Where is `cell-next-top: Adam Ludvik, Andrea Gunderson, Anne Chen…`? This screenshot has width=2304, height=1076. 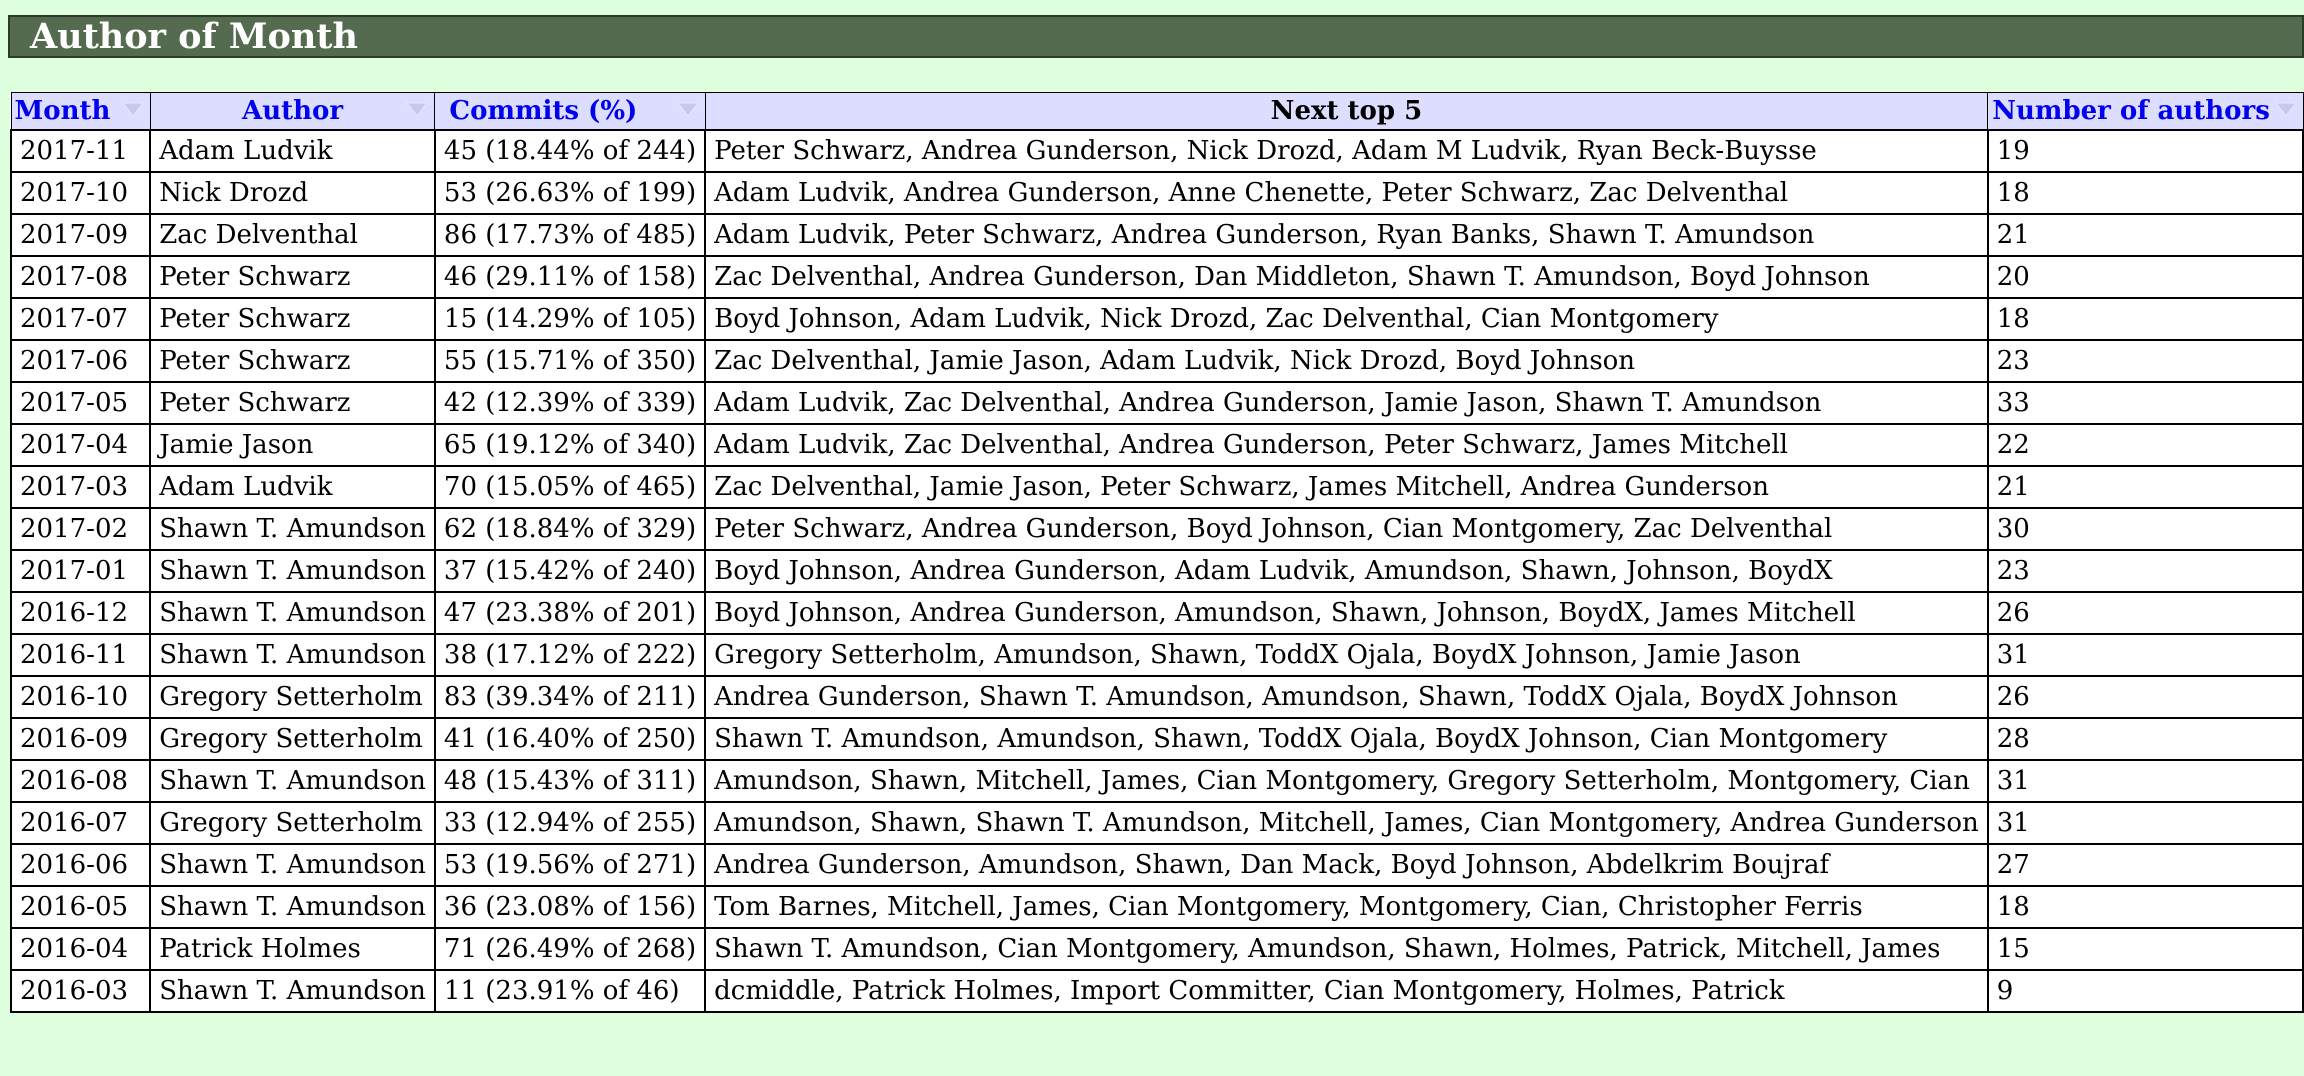
cell-next-top: Adam Ludvik, Andrea Gunderson, Anne Chen… is located at coordinates (1346, 193).